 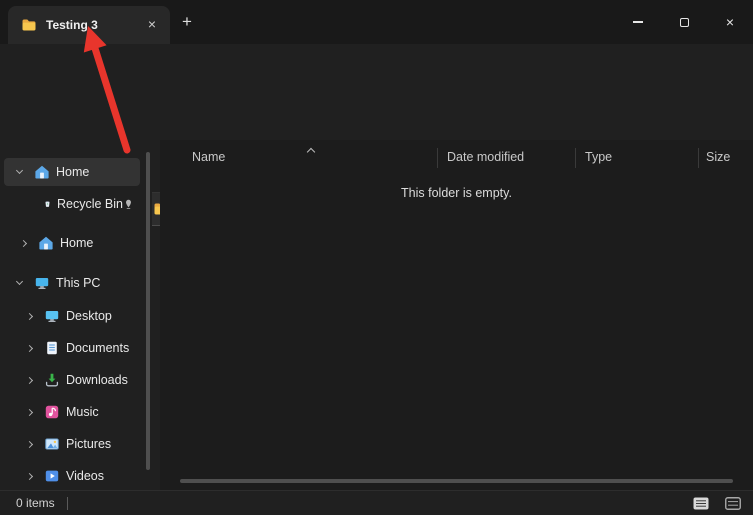 I want to click on sidebar-item-this-pc: This PC, so click(x=72, y=283).